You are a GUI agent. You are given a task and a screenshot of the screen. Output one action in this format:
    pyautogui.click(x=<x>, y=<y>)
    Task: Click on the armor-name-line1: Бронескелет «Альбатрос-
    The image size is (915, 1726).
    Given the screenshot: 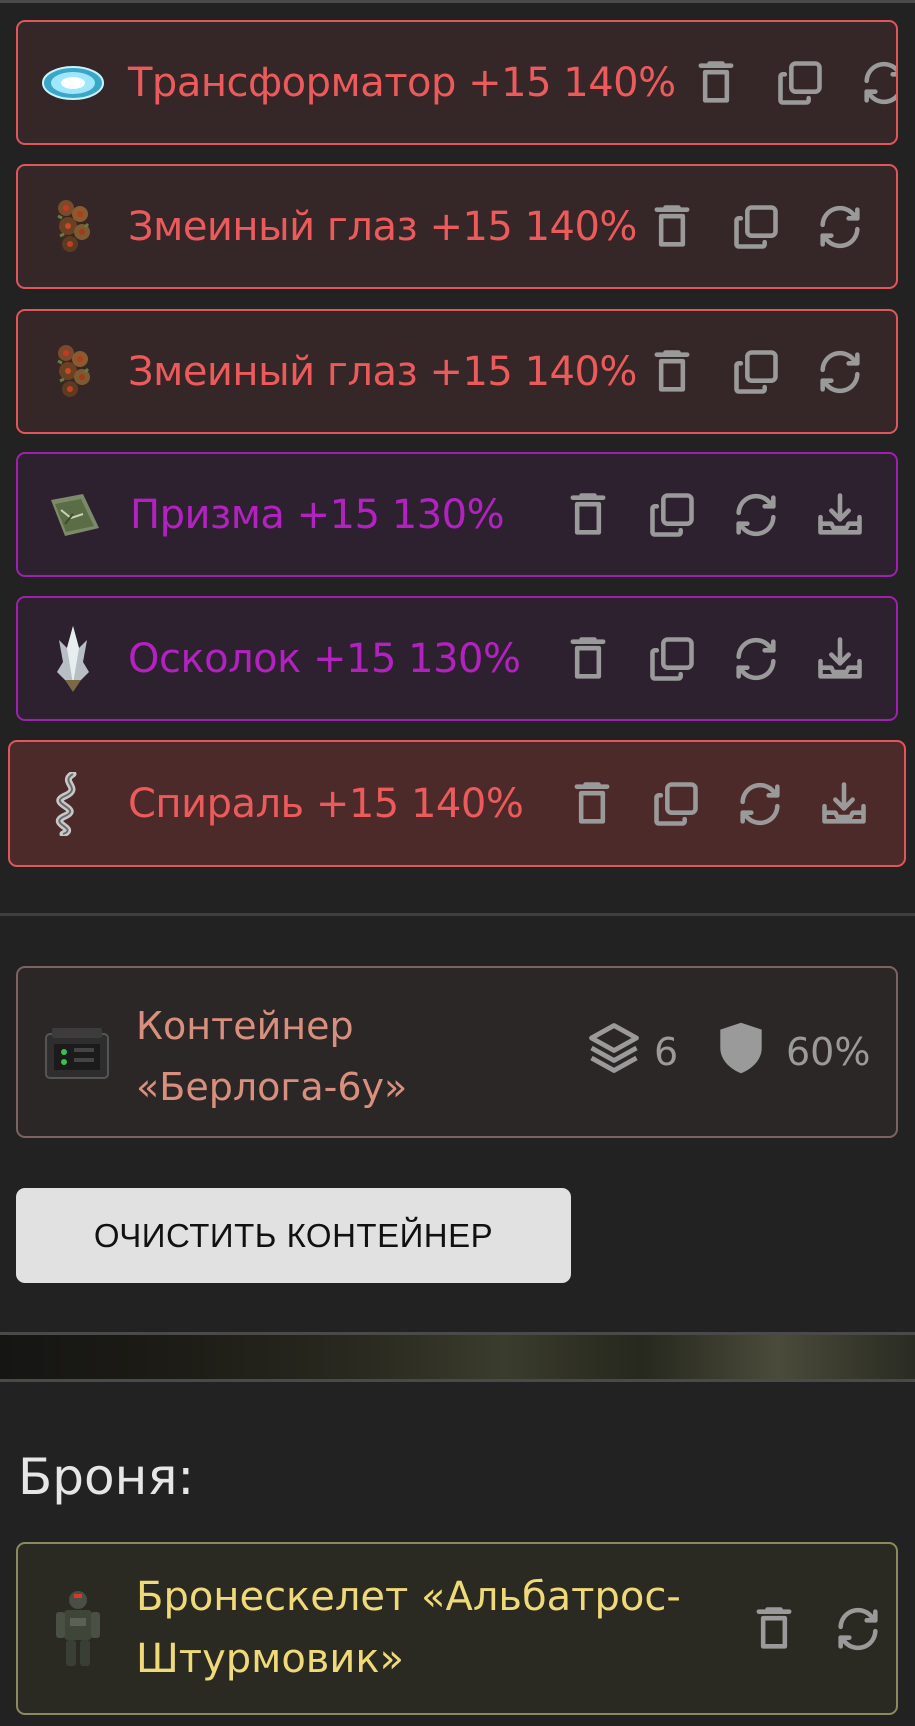 What is the action you would take?
    pyautogui.click(x=408, y=1597)
    